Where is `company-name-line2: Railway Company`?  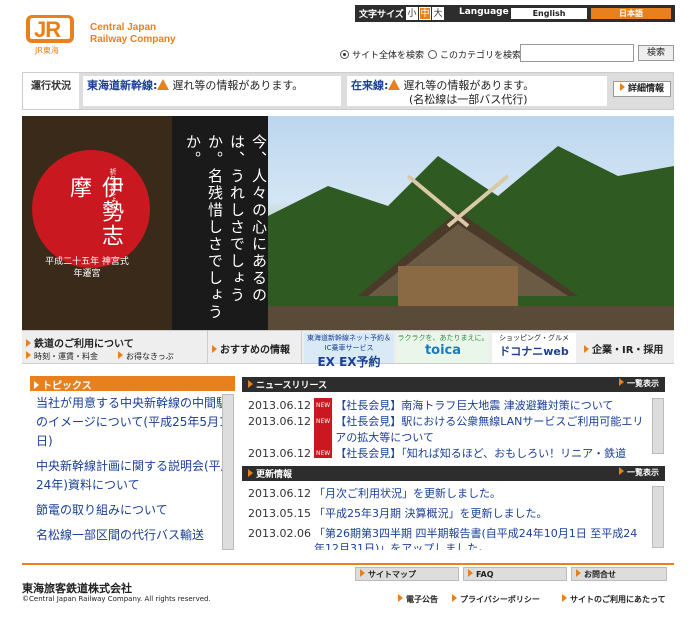 company-name-line2: Railway Company is located at coordinates (133, 39).